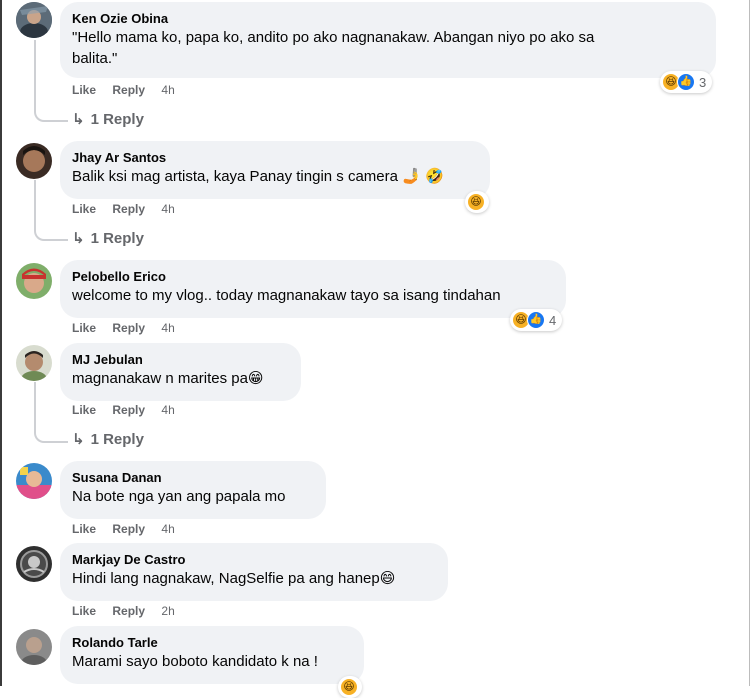 Image resolution: width=750 pixels, height=698 pixels. Describe the element at coordinates (167, 611) in the screenshot. I see `timestamp: 2h` at that location.